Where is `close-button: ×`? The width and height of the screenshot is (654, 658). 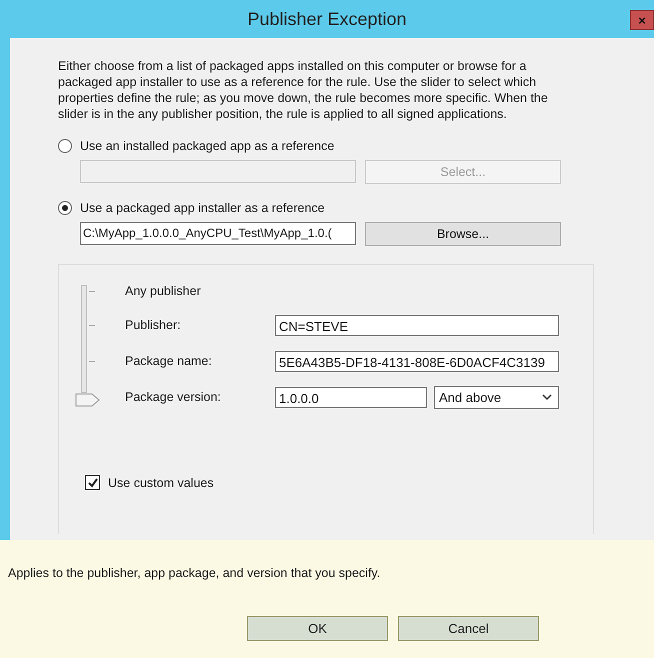
close-button: × is located at coordinates (642, 20).